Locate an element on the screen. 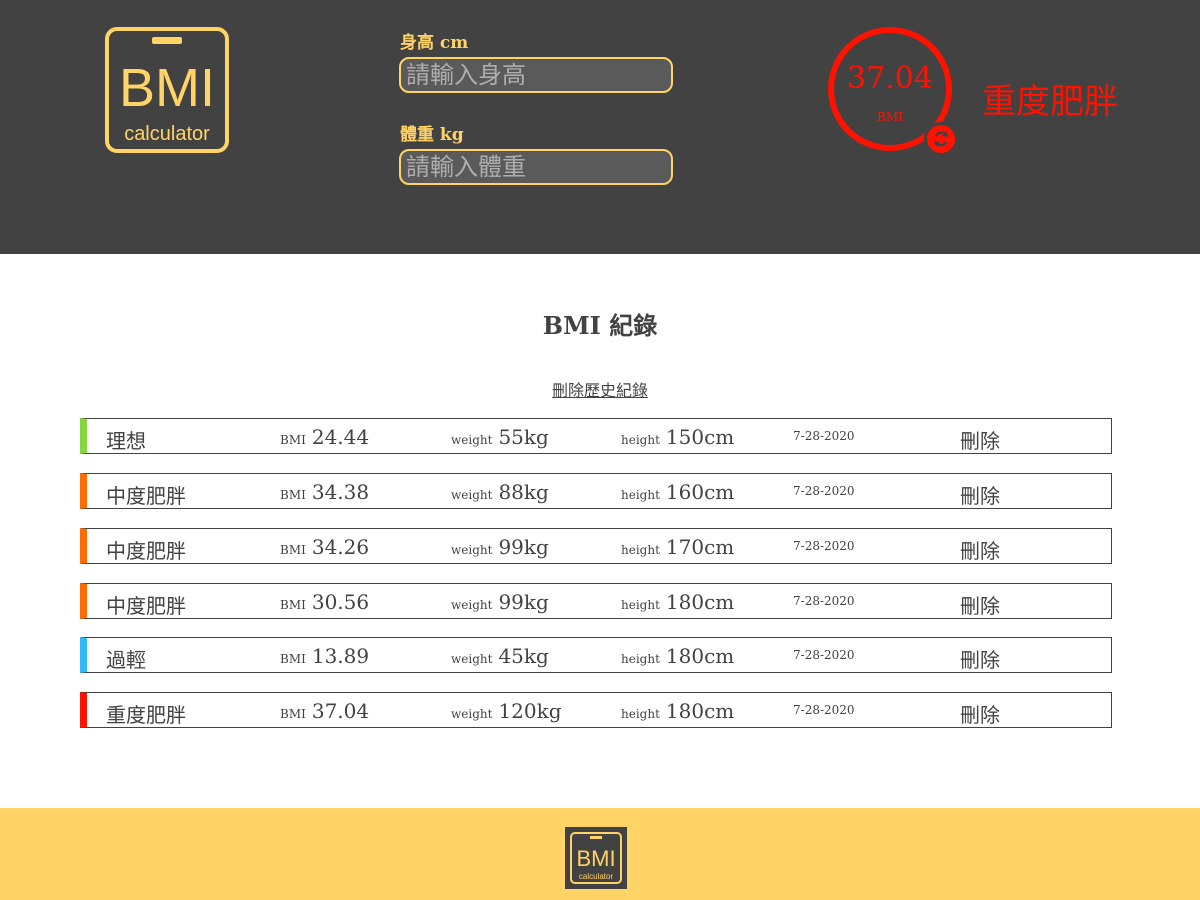 Image resolution: width=1200 pixels, height=900 pixels. record-height: height 160cm is located at coordinates (677, 492).